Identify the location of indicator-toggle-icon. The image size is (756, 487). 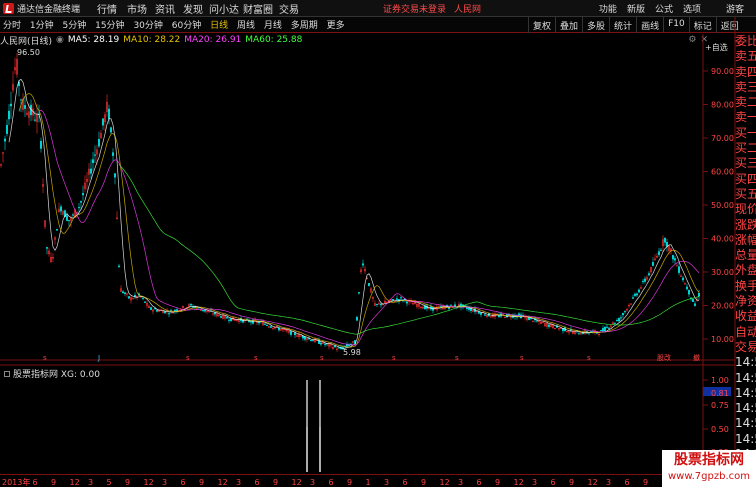
(7, 373).